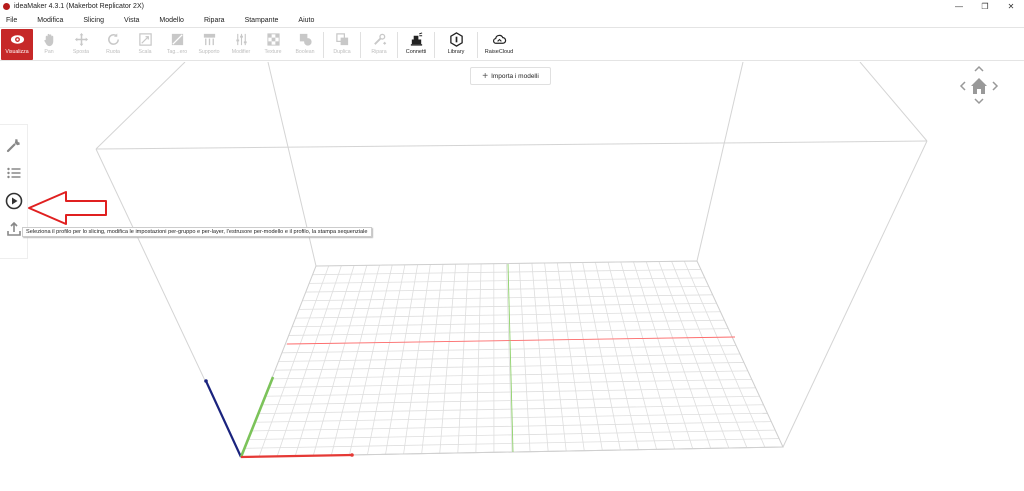 This screenshot has height=491, width=1024. What do you see at coordinates (93, 20) in the screenshot?
I see `menu-slicing: Slicing` at bounding box center [93, 20].